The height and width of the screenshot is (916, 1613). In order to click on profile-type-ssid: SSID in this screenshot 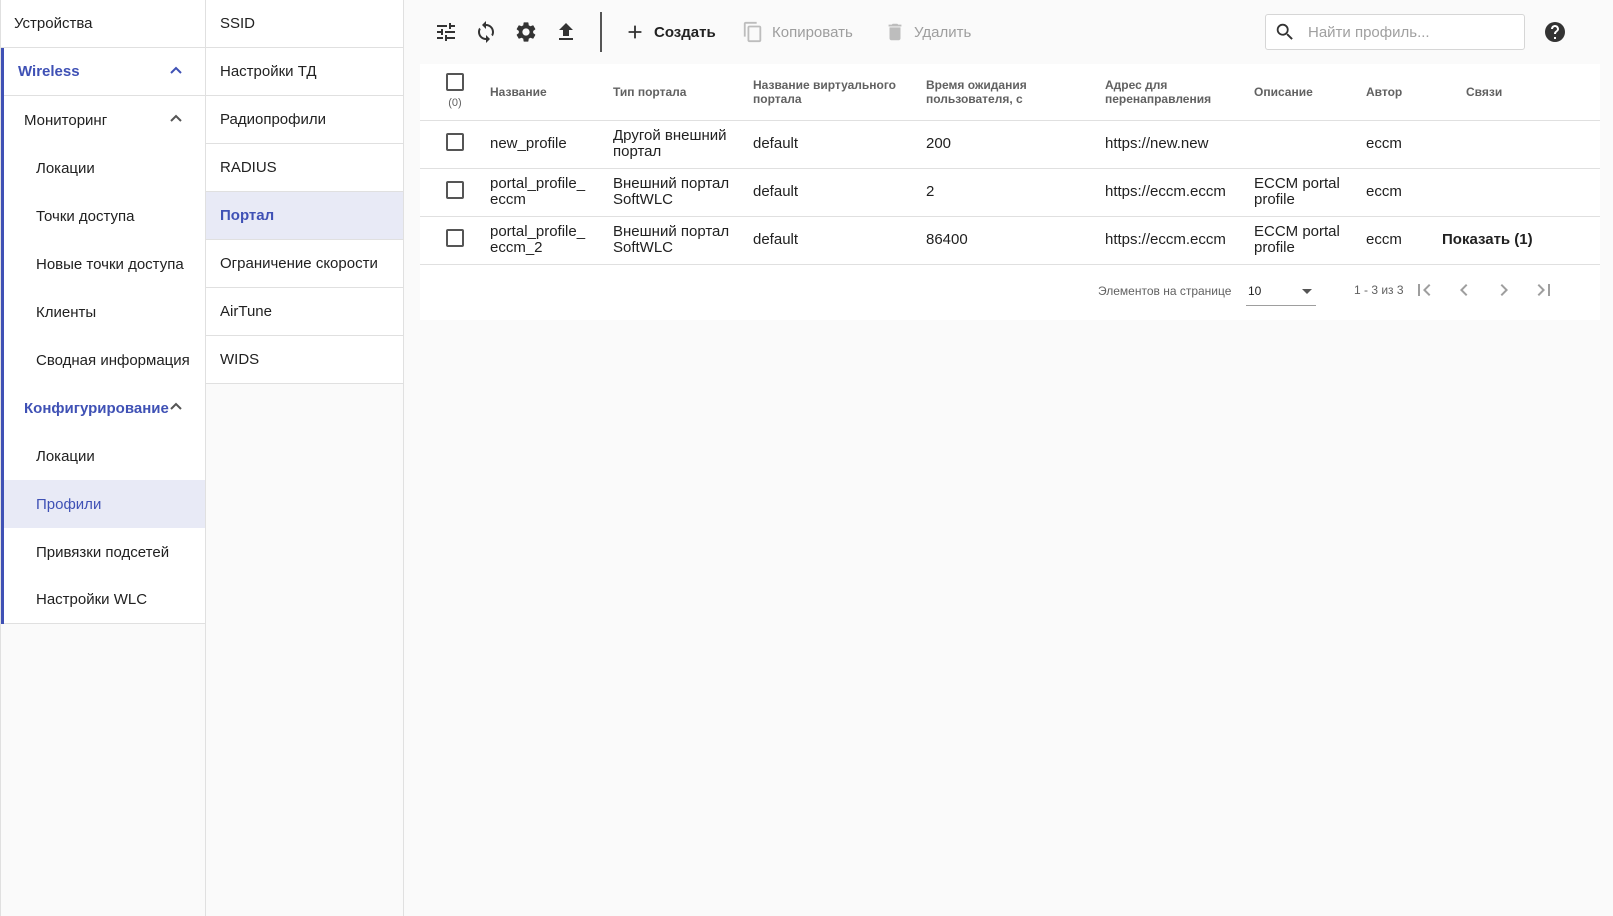, I will do `click(304, 24)`.